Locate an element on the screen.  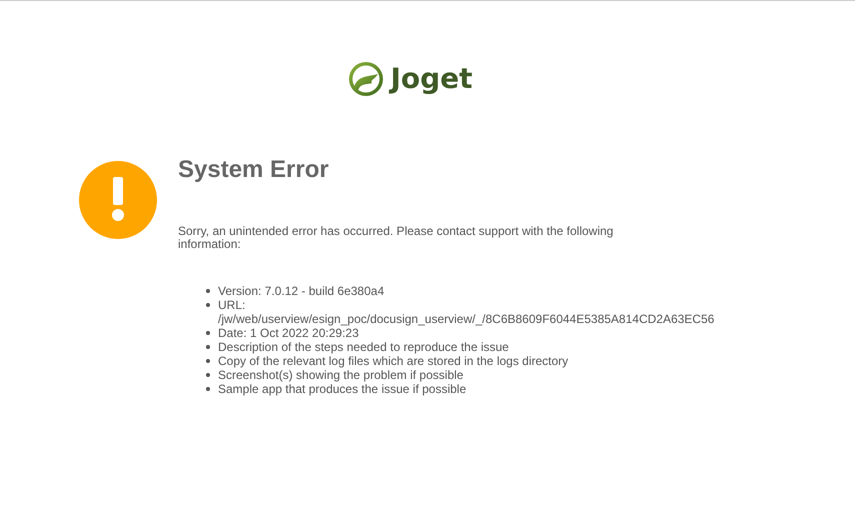
detail-text: Description of the steps needed to reproduce the issue is located at coordinates (363, 347).